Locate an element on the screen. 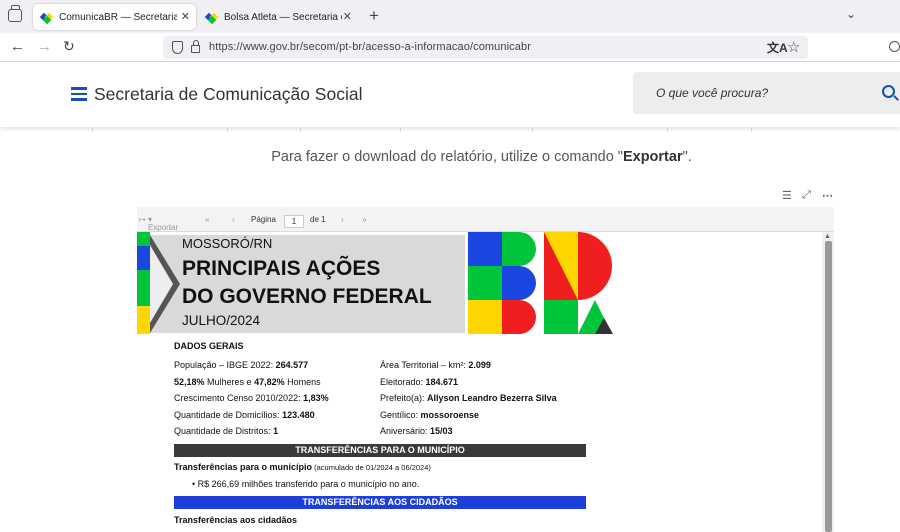  tab-bolsa-atleta: Bolsa Atleta — Secretaria de Co ✕ is located at coordinates (278, 17).